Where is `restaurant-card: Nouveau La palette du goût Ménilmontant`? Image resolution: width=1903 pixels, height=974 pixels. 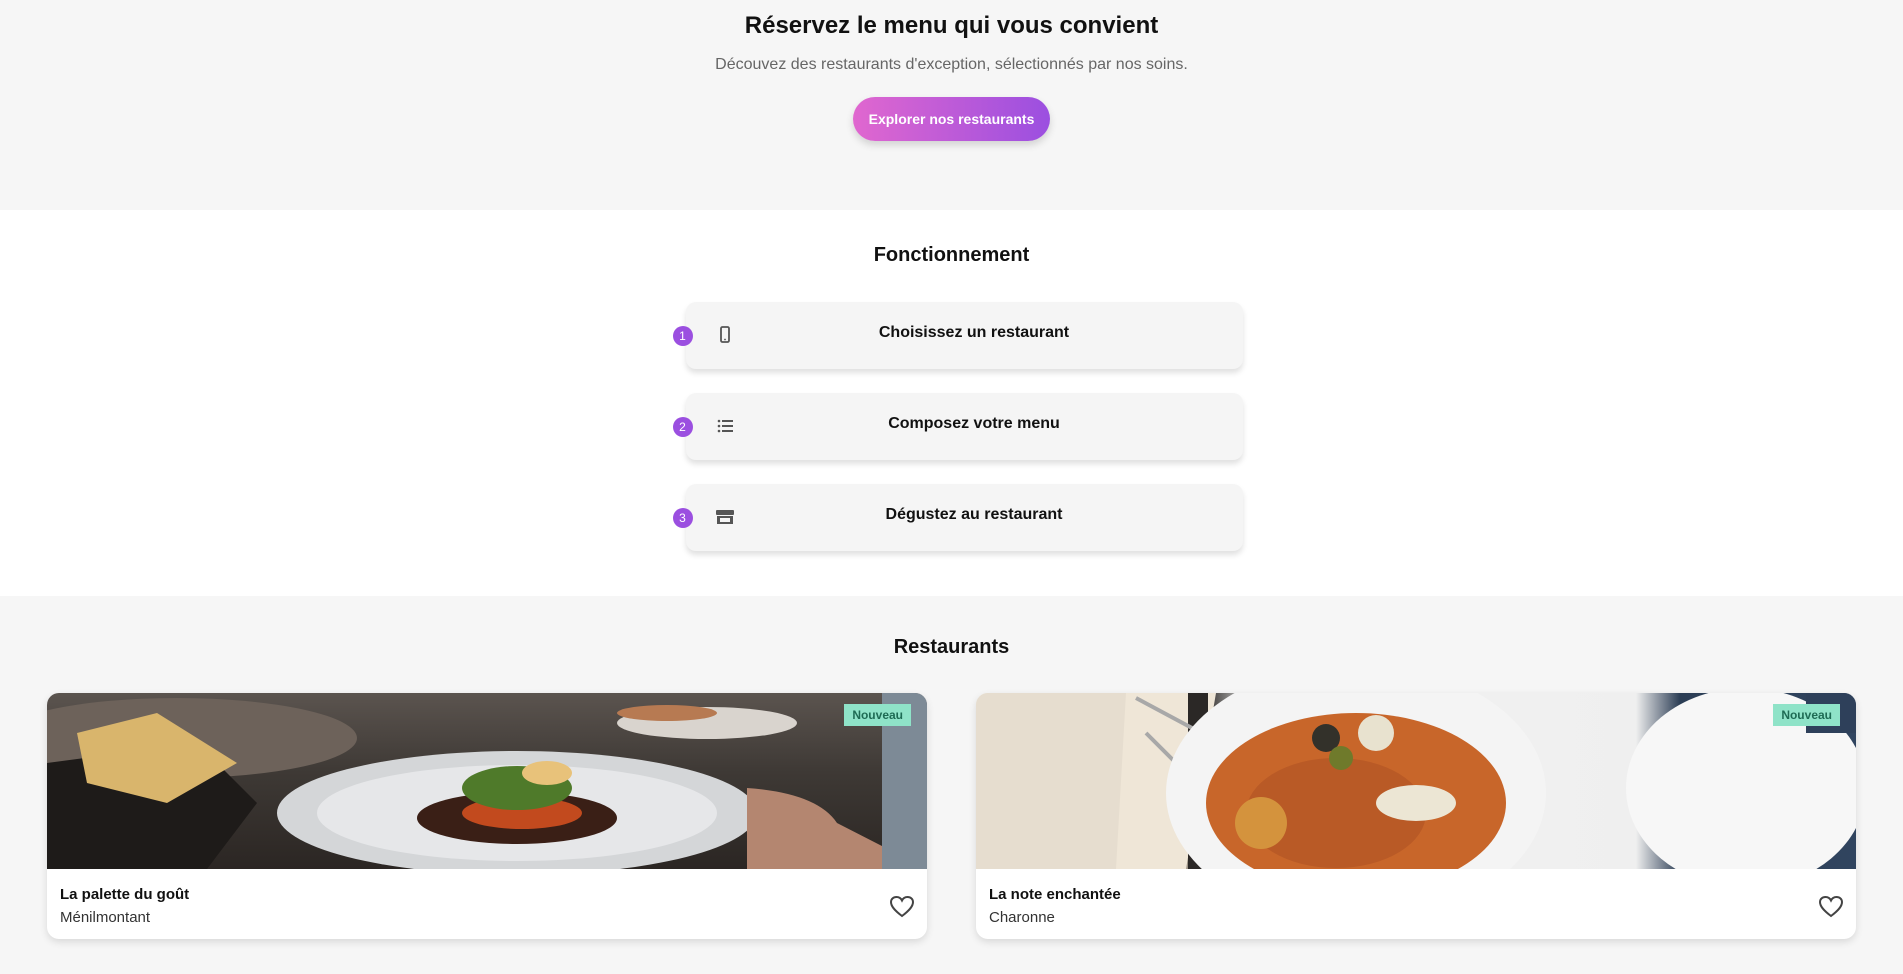 restaurant-card: Nouveau La palette du goût Ménilmontant is located at coordinates (487, 816).